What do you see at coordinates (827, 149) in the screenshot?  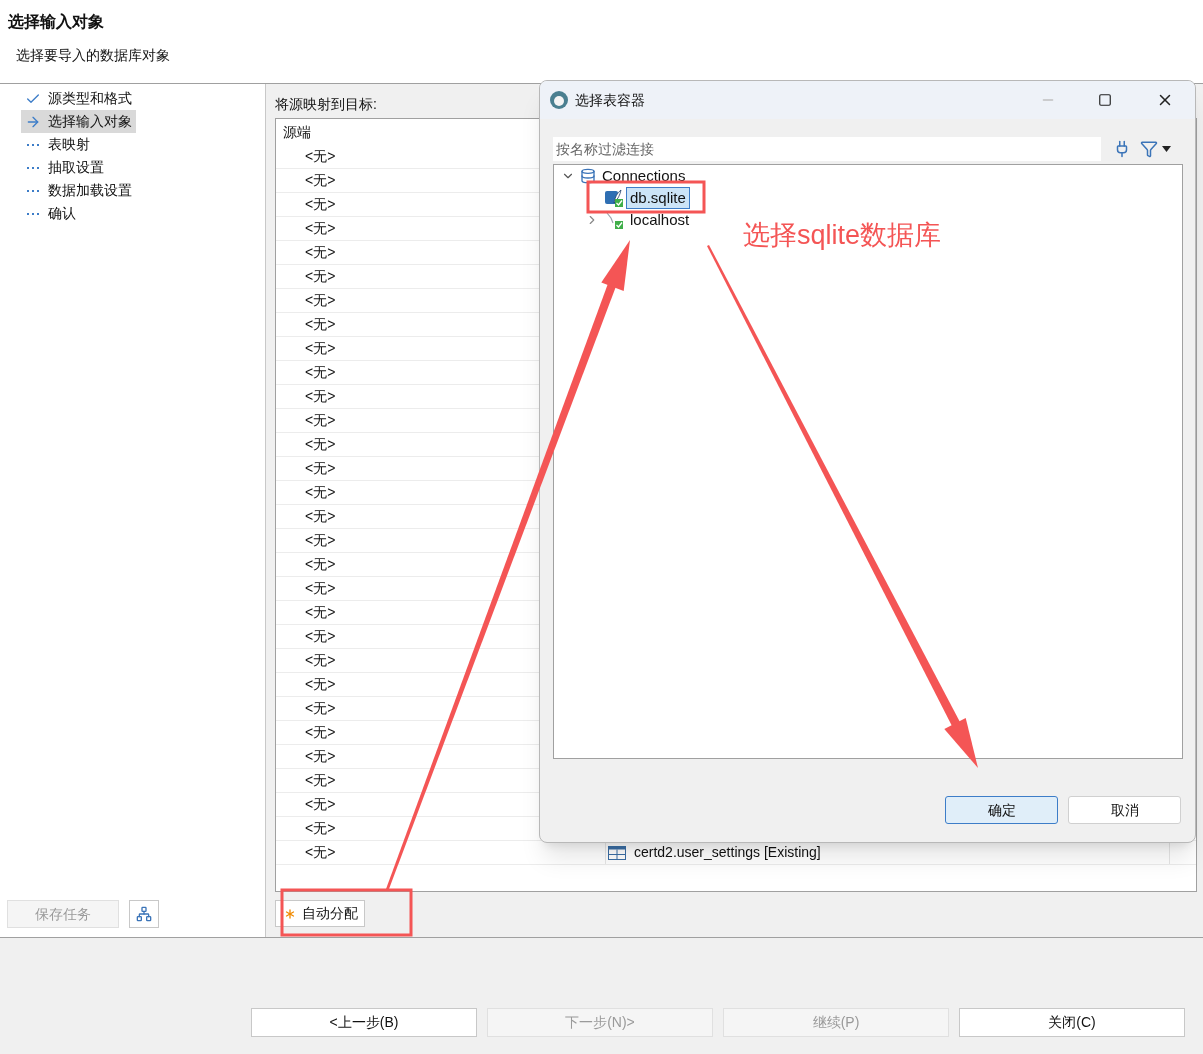 I see `filter-field: 按名称过滤连接` at bounding box center [827, 149].